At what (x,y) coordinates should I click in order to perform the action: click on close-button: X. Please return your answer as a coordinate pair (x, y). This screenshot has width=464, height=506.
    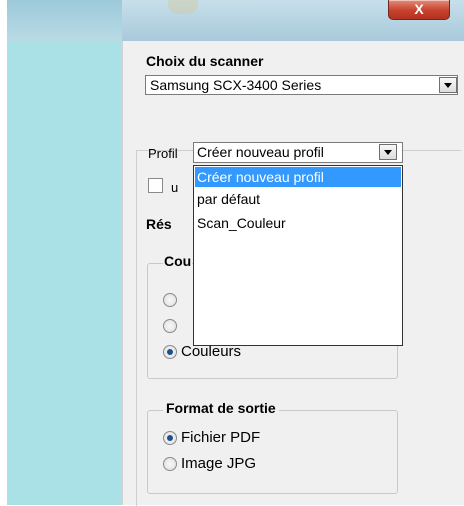
    Looking at the image, I should click on (419, 10).